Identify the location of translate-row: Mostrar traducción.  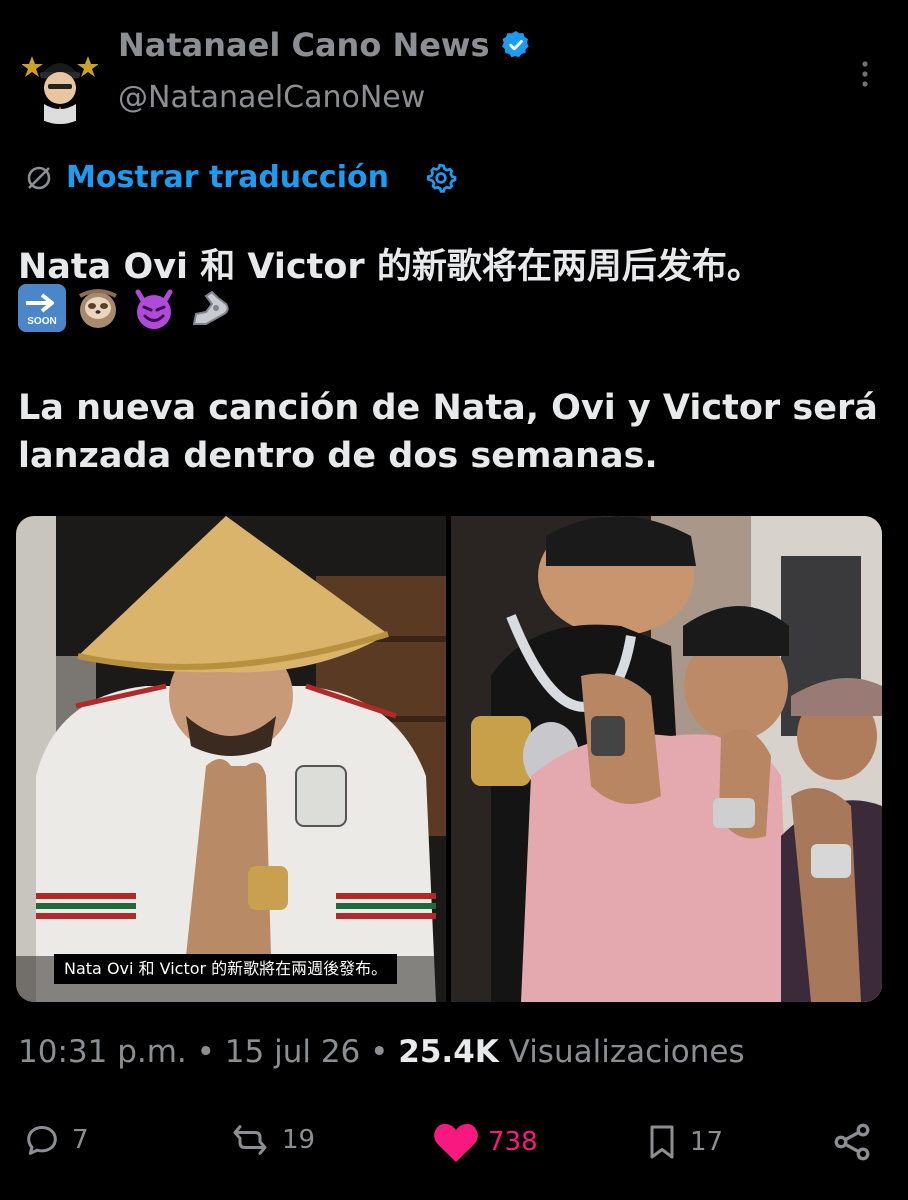
(240, 177).